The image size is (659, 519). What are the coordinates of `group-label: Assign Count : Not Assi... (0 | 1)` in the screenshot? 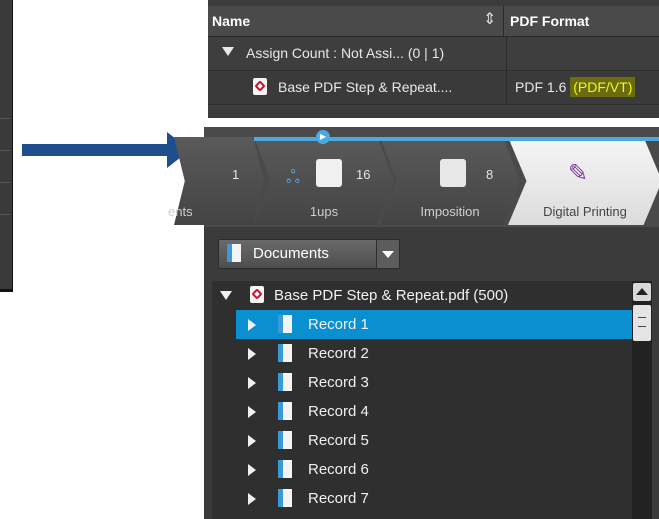 It's located at (345, 53).